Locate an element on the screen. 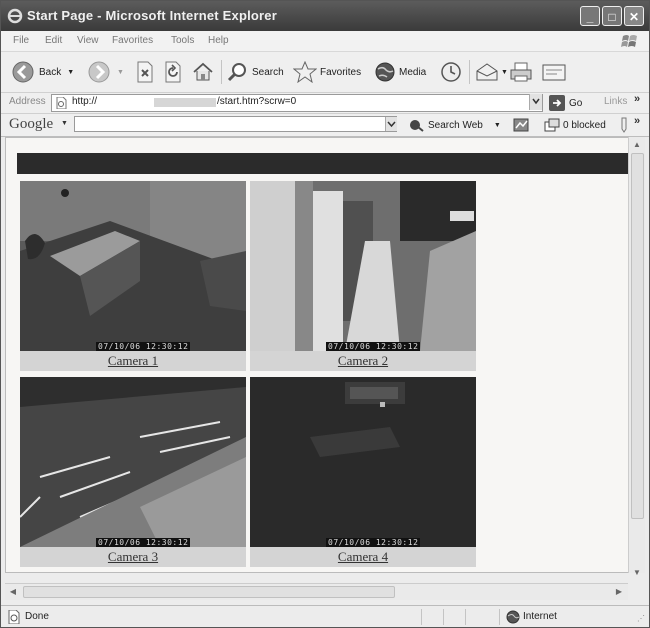 The width and height of the screenshot is (650, 628). refresh-button is located at coordinates (173, 72).